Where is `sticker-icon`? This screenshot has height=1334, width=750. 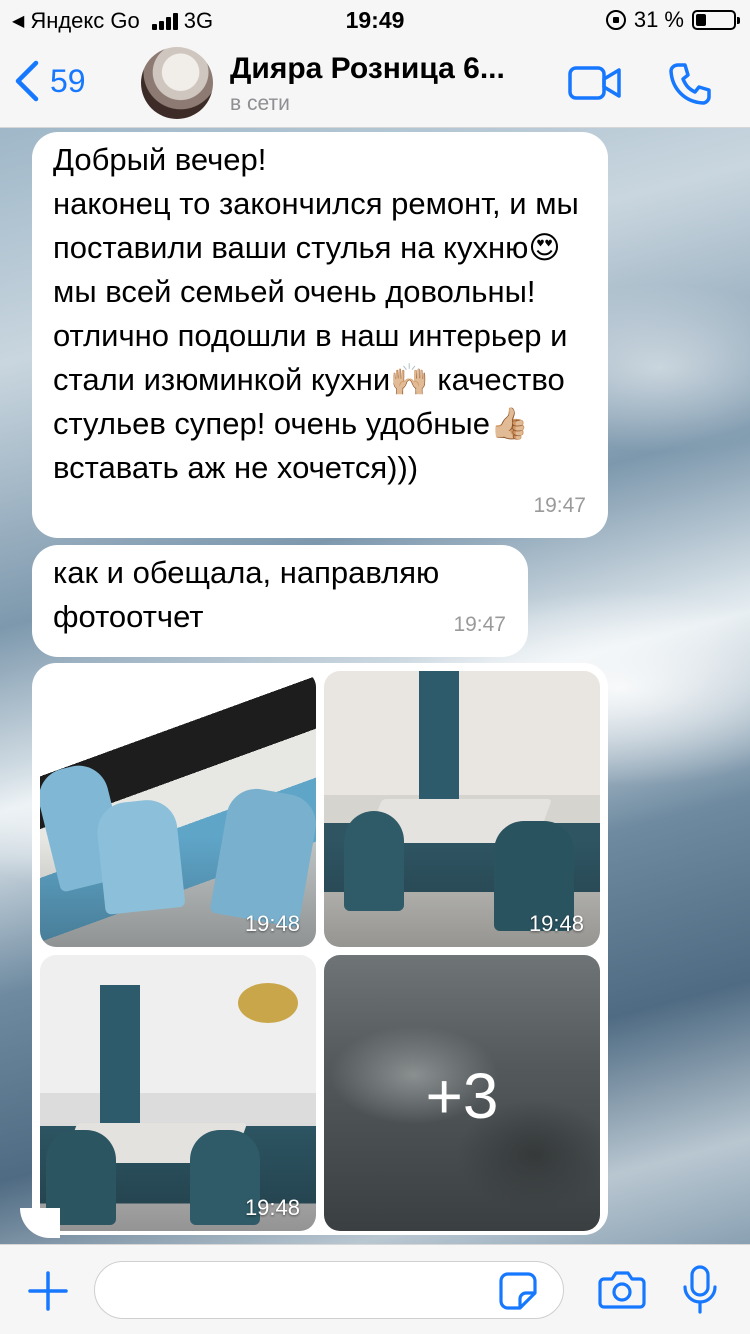 sticker-icon is located at coordinates (518, 1291).